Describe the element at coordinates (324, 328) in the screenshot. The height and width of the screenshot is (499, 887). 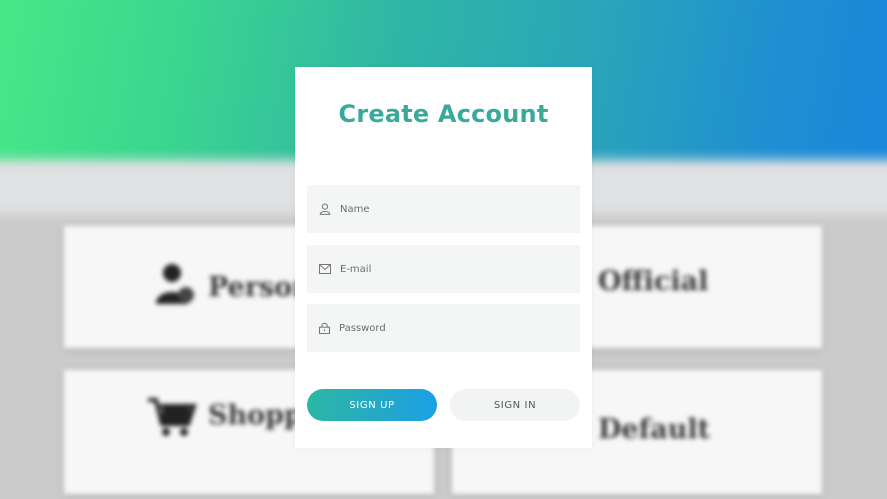
I see `lock-icon` at that location.